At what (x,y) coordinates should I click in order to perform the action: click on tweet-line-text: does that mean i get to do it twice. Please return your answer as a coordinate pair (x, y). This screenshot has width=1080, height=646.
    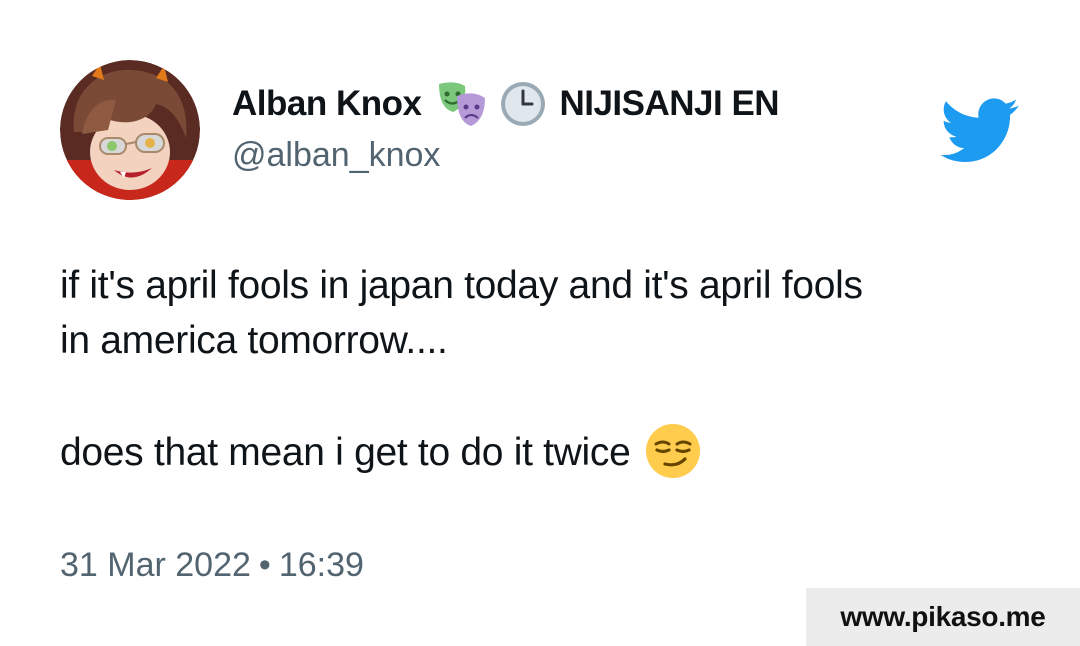
    Looking at the image, I should click on (345, 452).